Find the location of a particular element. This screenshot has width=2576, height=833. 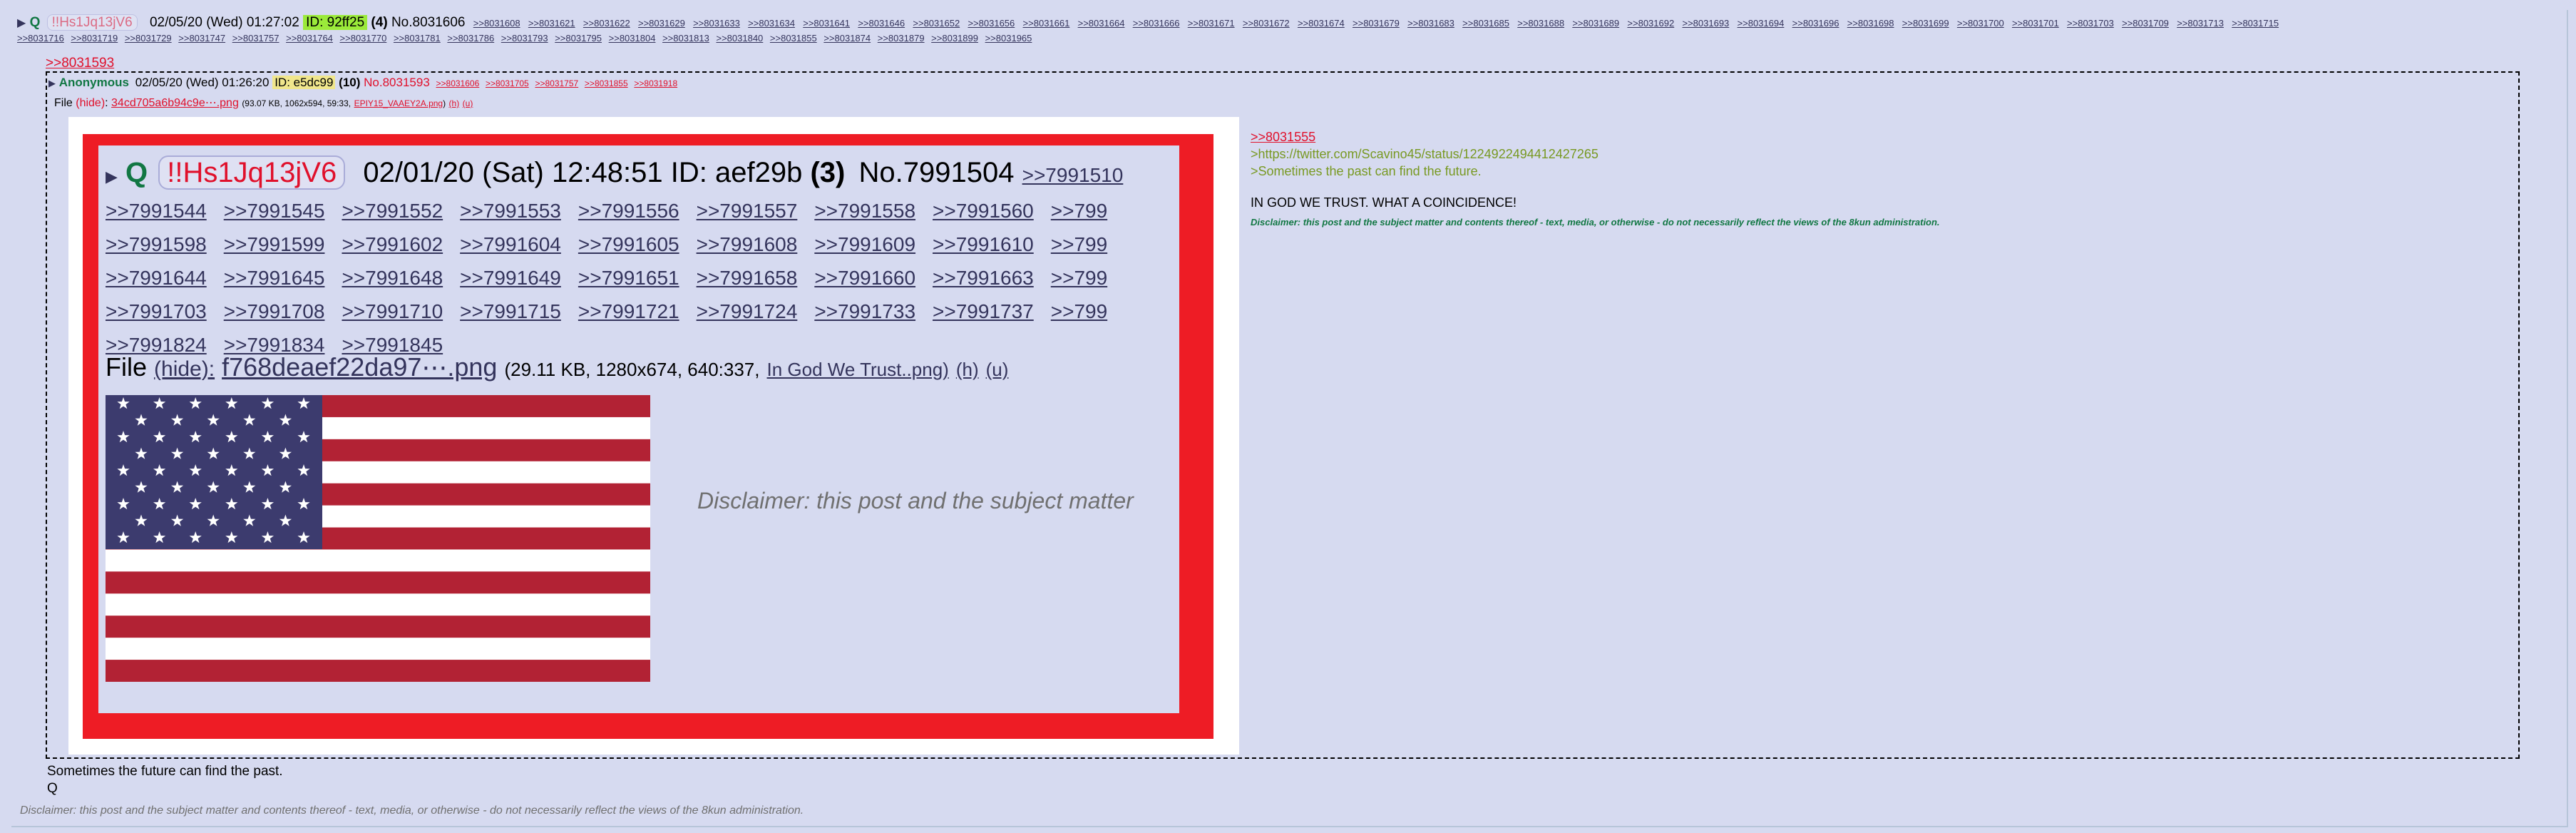

backlink: >>8031781 is located at coordinates (417, 39).